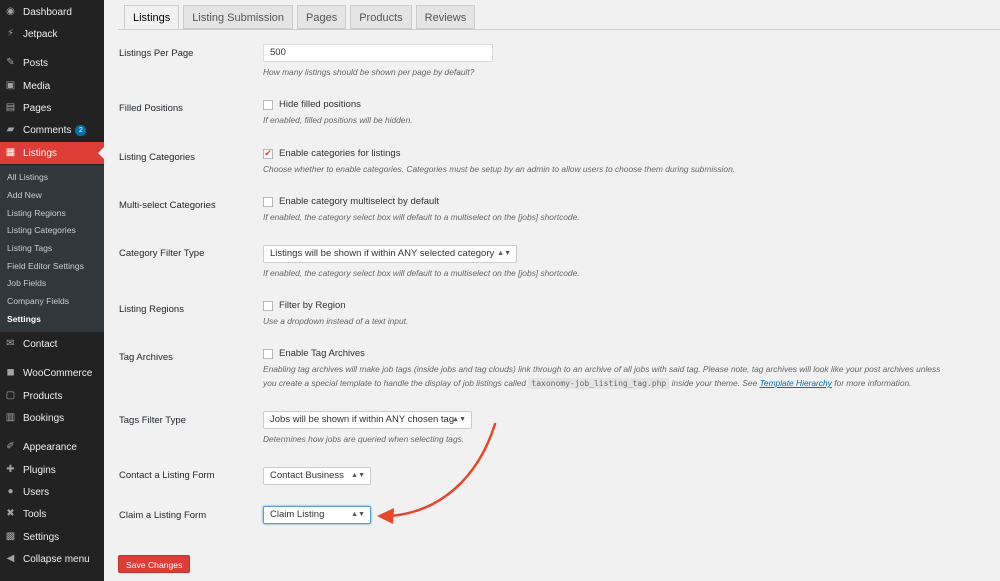 The image size is (1000, 581). I want to click on brush-icon: ✐, so click(10, 446).